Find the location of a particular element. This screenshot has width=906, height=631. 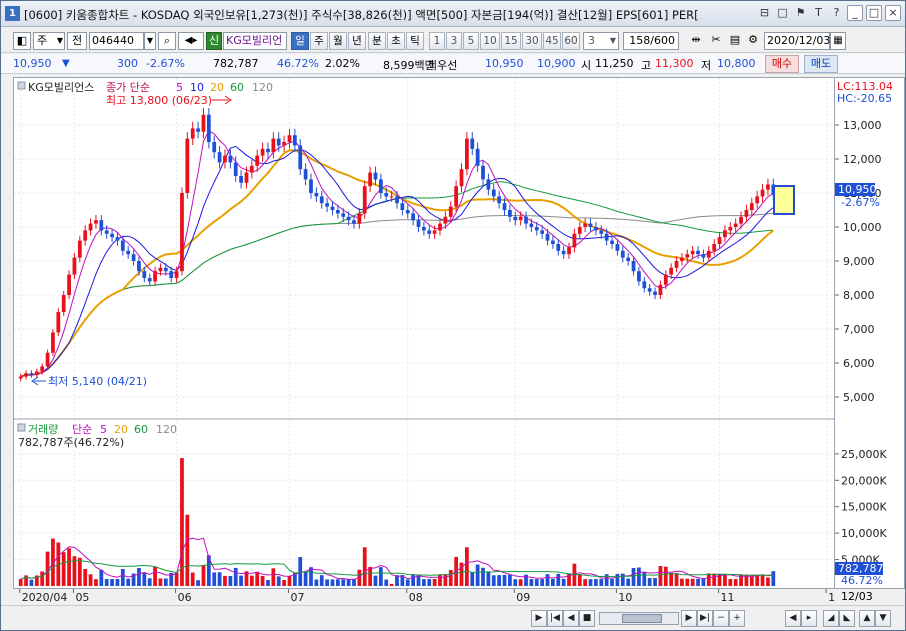

volume-pct: 46.72% is located at coordinates (298, 63).